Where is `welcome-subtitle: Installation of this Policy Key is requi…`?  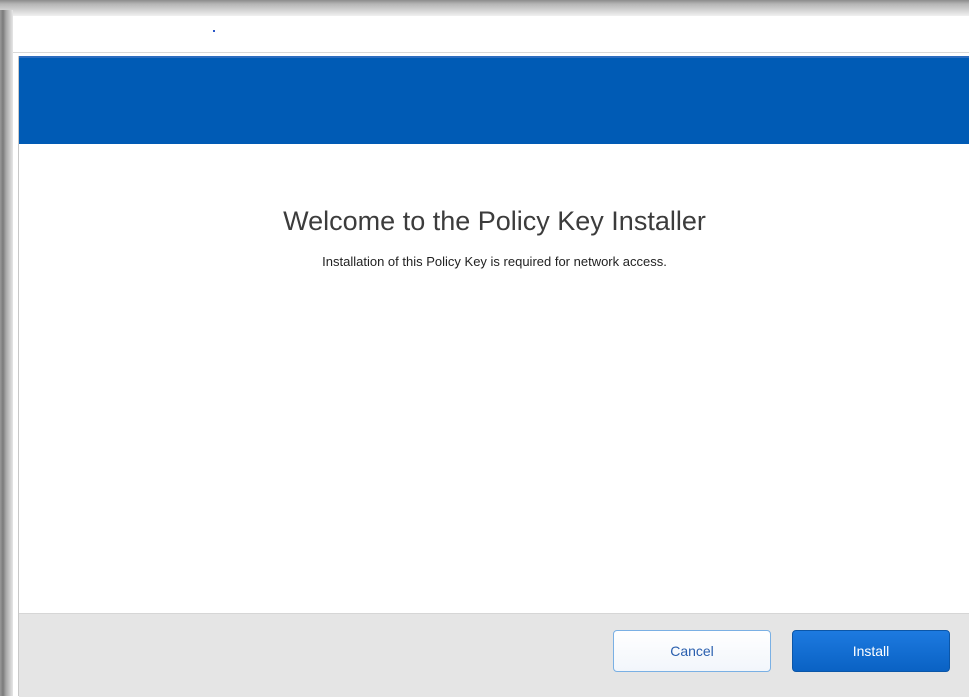 welcome-subtitle: Installation of this Policy Key is requi… is located at coordinates (494, 261).